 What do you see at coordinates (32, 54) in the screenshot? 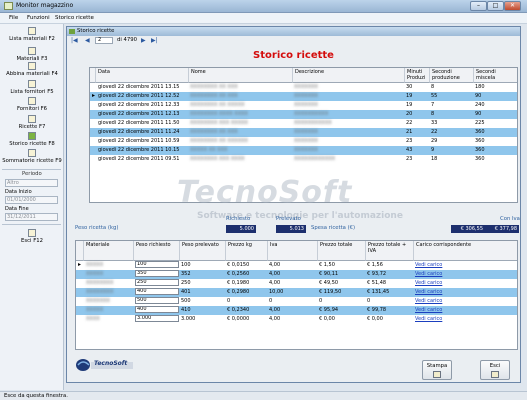
I see `sidebar-item-materiali: Materiali F3` at bounding box center [32, 54].